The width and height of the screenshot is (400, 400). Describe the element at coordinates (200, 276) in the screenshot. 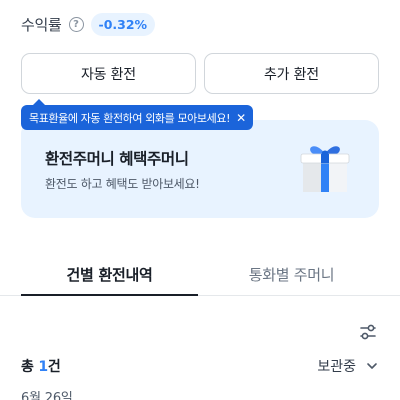

I see `tab-bar: 건별 환전내역 통화별 주머니` at that location.